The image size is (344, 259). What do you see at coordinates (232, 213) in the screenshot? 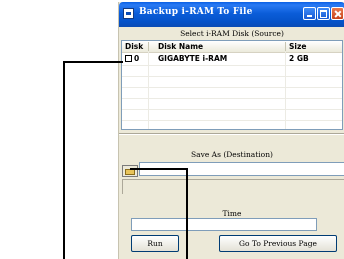
I see `time-caption: Time` at bounding box center [232, 213].